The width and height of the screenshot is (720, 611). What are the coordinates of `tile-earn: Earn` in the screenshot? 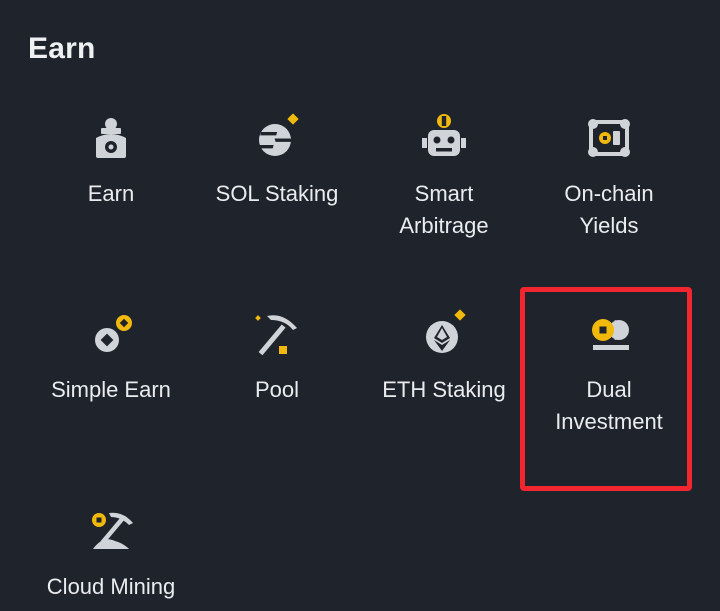 It's located at (111, 165).